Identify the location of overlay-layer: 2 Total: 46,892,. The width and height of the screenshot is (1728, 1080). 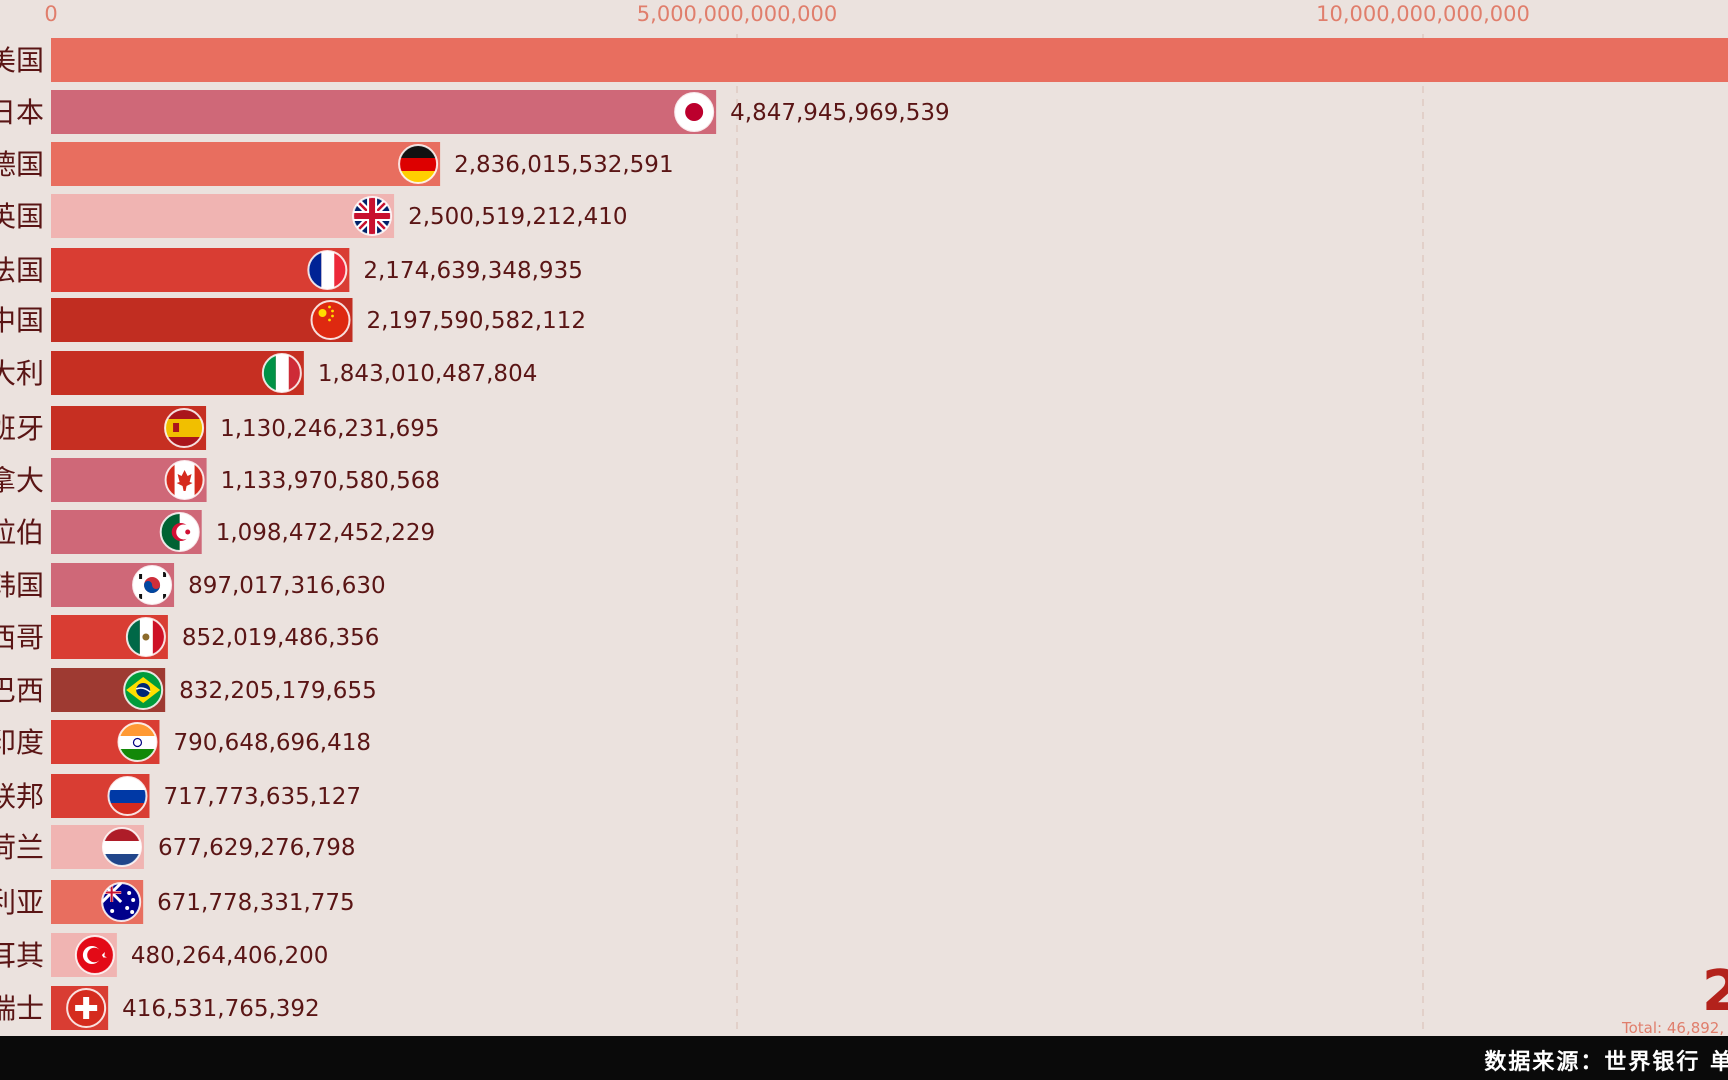
(1674, 997).